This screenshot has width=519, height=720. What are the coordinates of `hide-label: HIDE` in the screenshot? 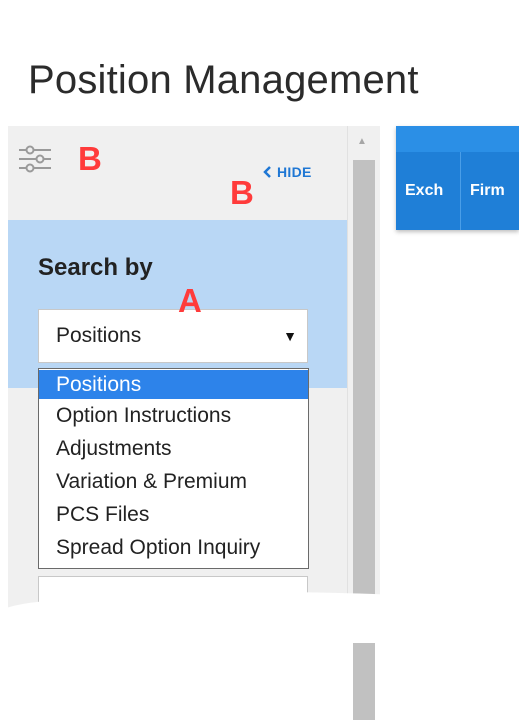 It's located at (294, 172).